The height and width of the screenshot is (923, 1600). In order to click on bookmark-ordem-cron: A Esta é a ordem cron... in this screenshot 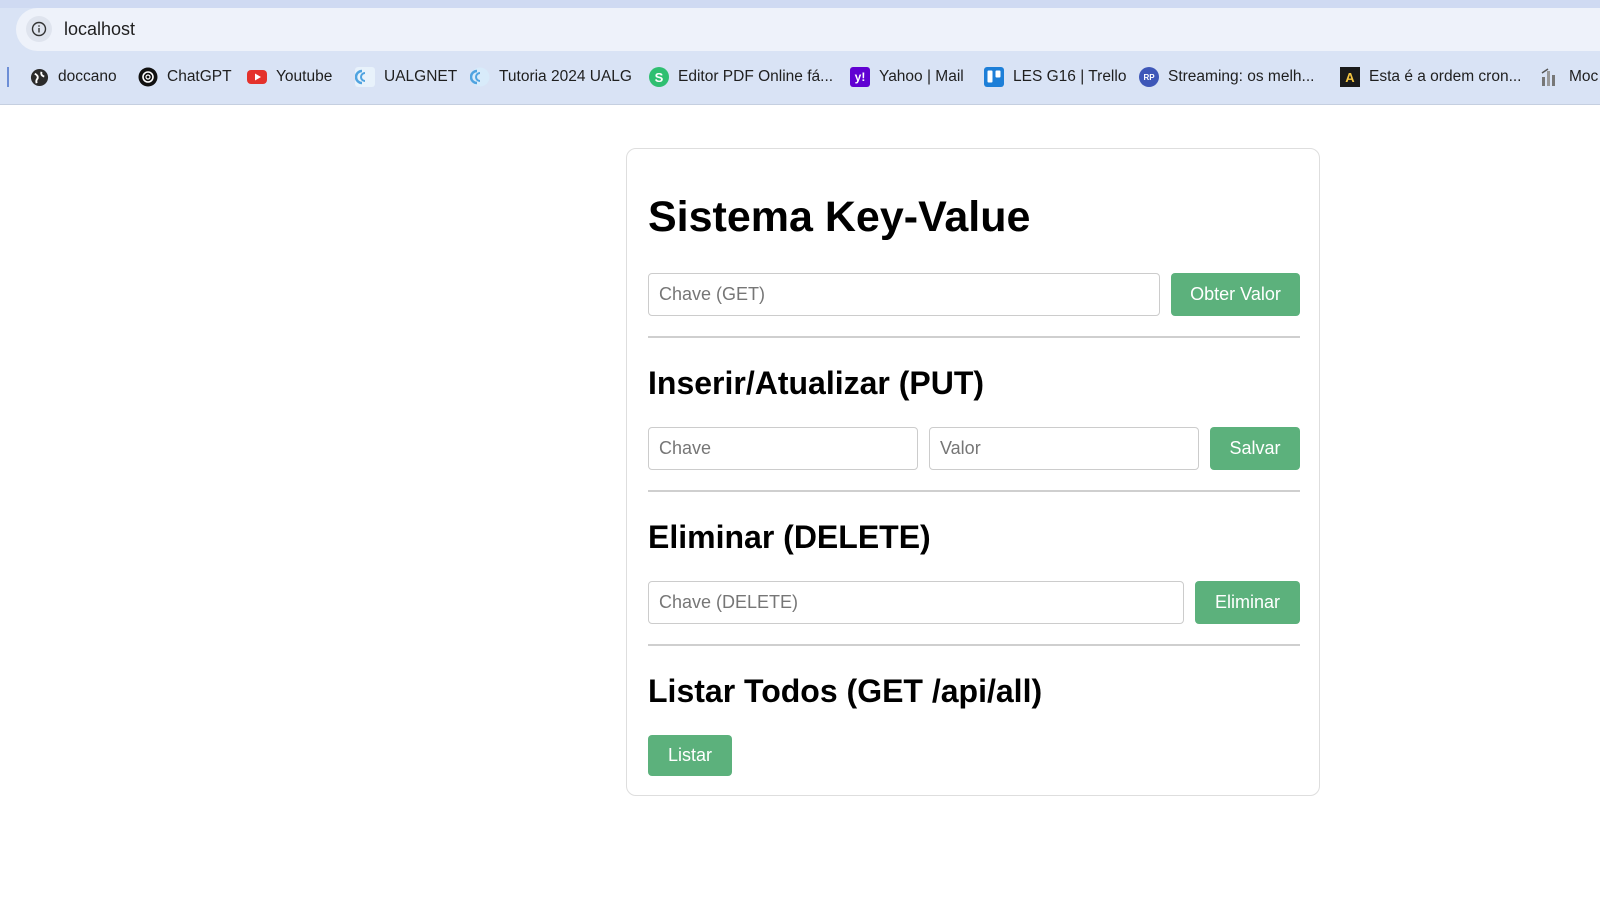, I will do `click(1431, 77)`.